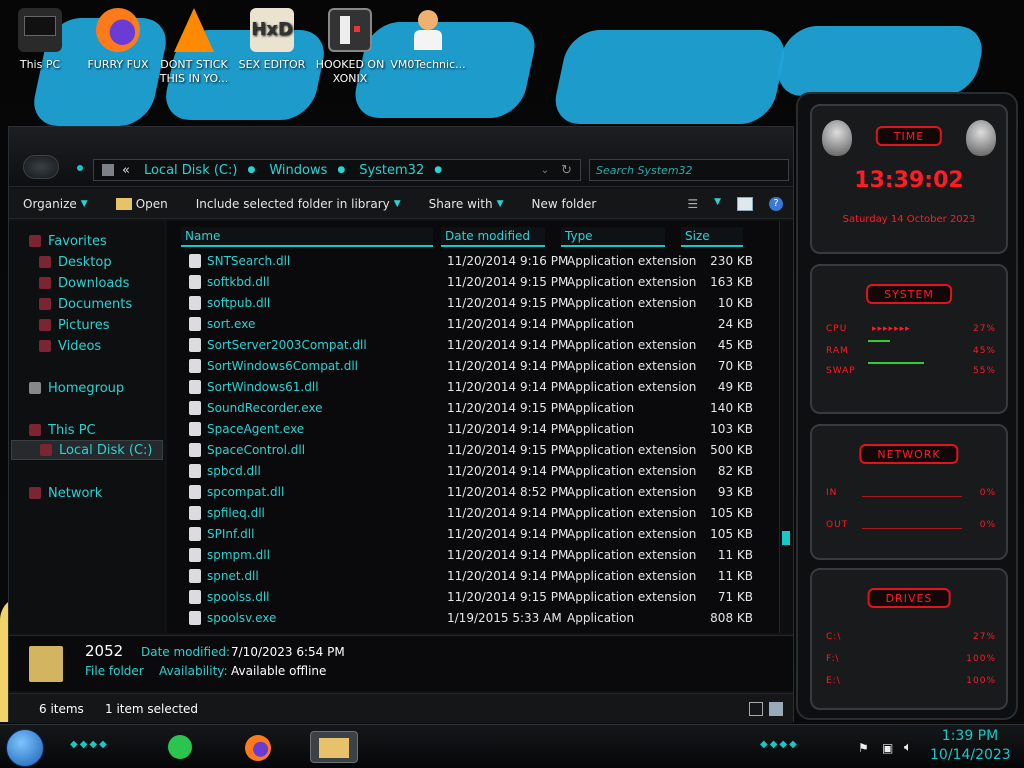 The height and width of the screenshot is (768, 1024). What do you see at coordinates (350, 47) in the screenshot?
I see `desktop-icon-xonix: HOOKED ON XONIX` at bounding box center [350, 47].